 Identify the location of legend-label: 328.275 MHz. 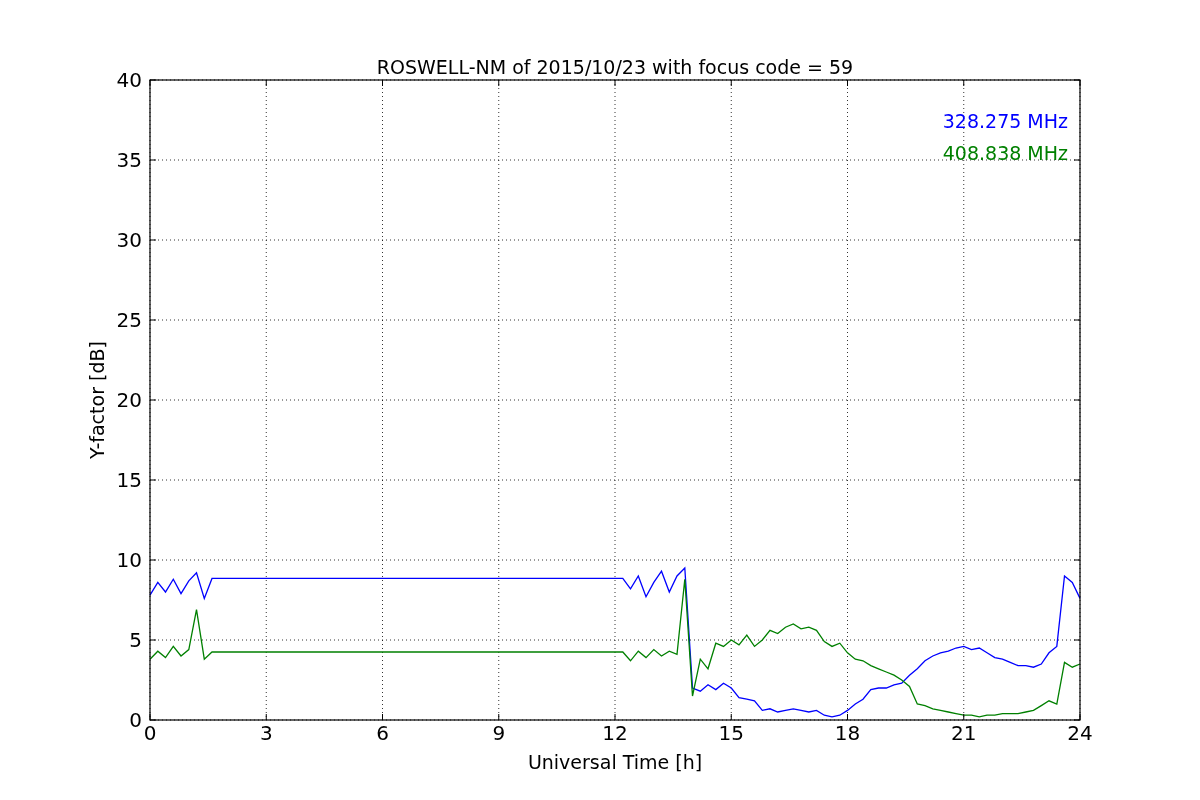
(1005, 121).